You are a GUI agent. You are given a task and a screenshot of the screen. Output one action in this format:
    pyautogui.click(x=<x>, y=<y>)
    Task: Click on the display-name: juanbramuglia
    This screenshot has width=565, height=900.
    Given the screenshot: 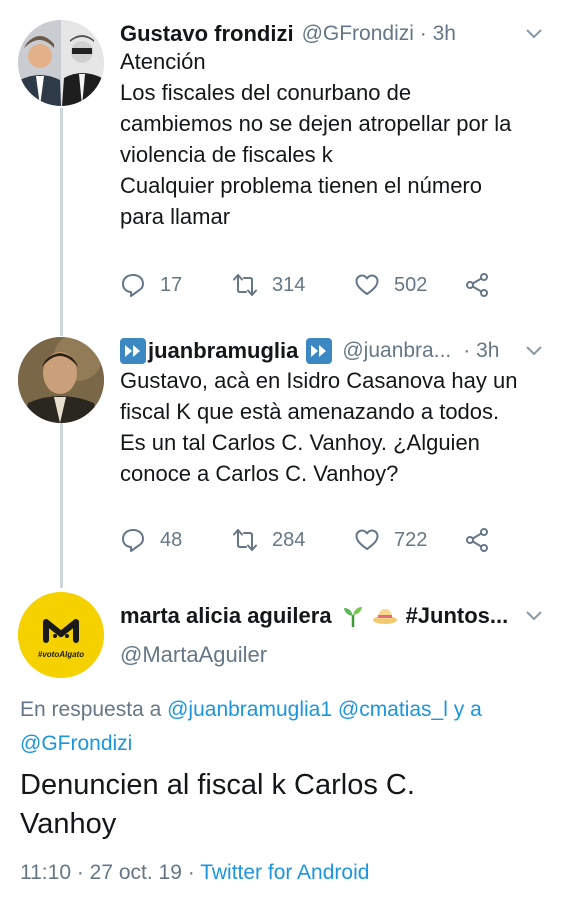 What is the action you would take?
    pyautogui.click(x=223, y=351)
    